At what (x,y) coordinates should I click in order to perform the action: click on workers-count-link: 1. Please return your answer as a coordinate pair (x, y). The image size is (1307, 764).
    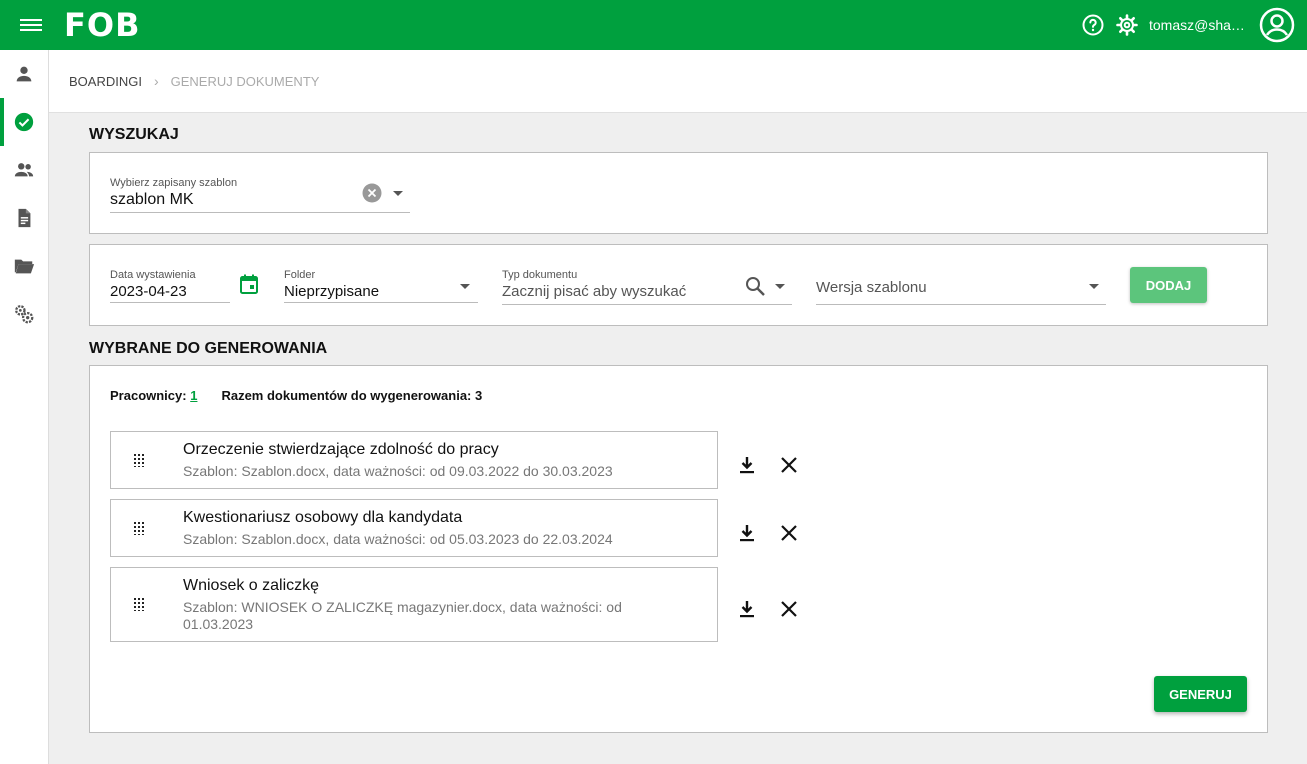
    Looking at the image, I should click on (193, 395).